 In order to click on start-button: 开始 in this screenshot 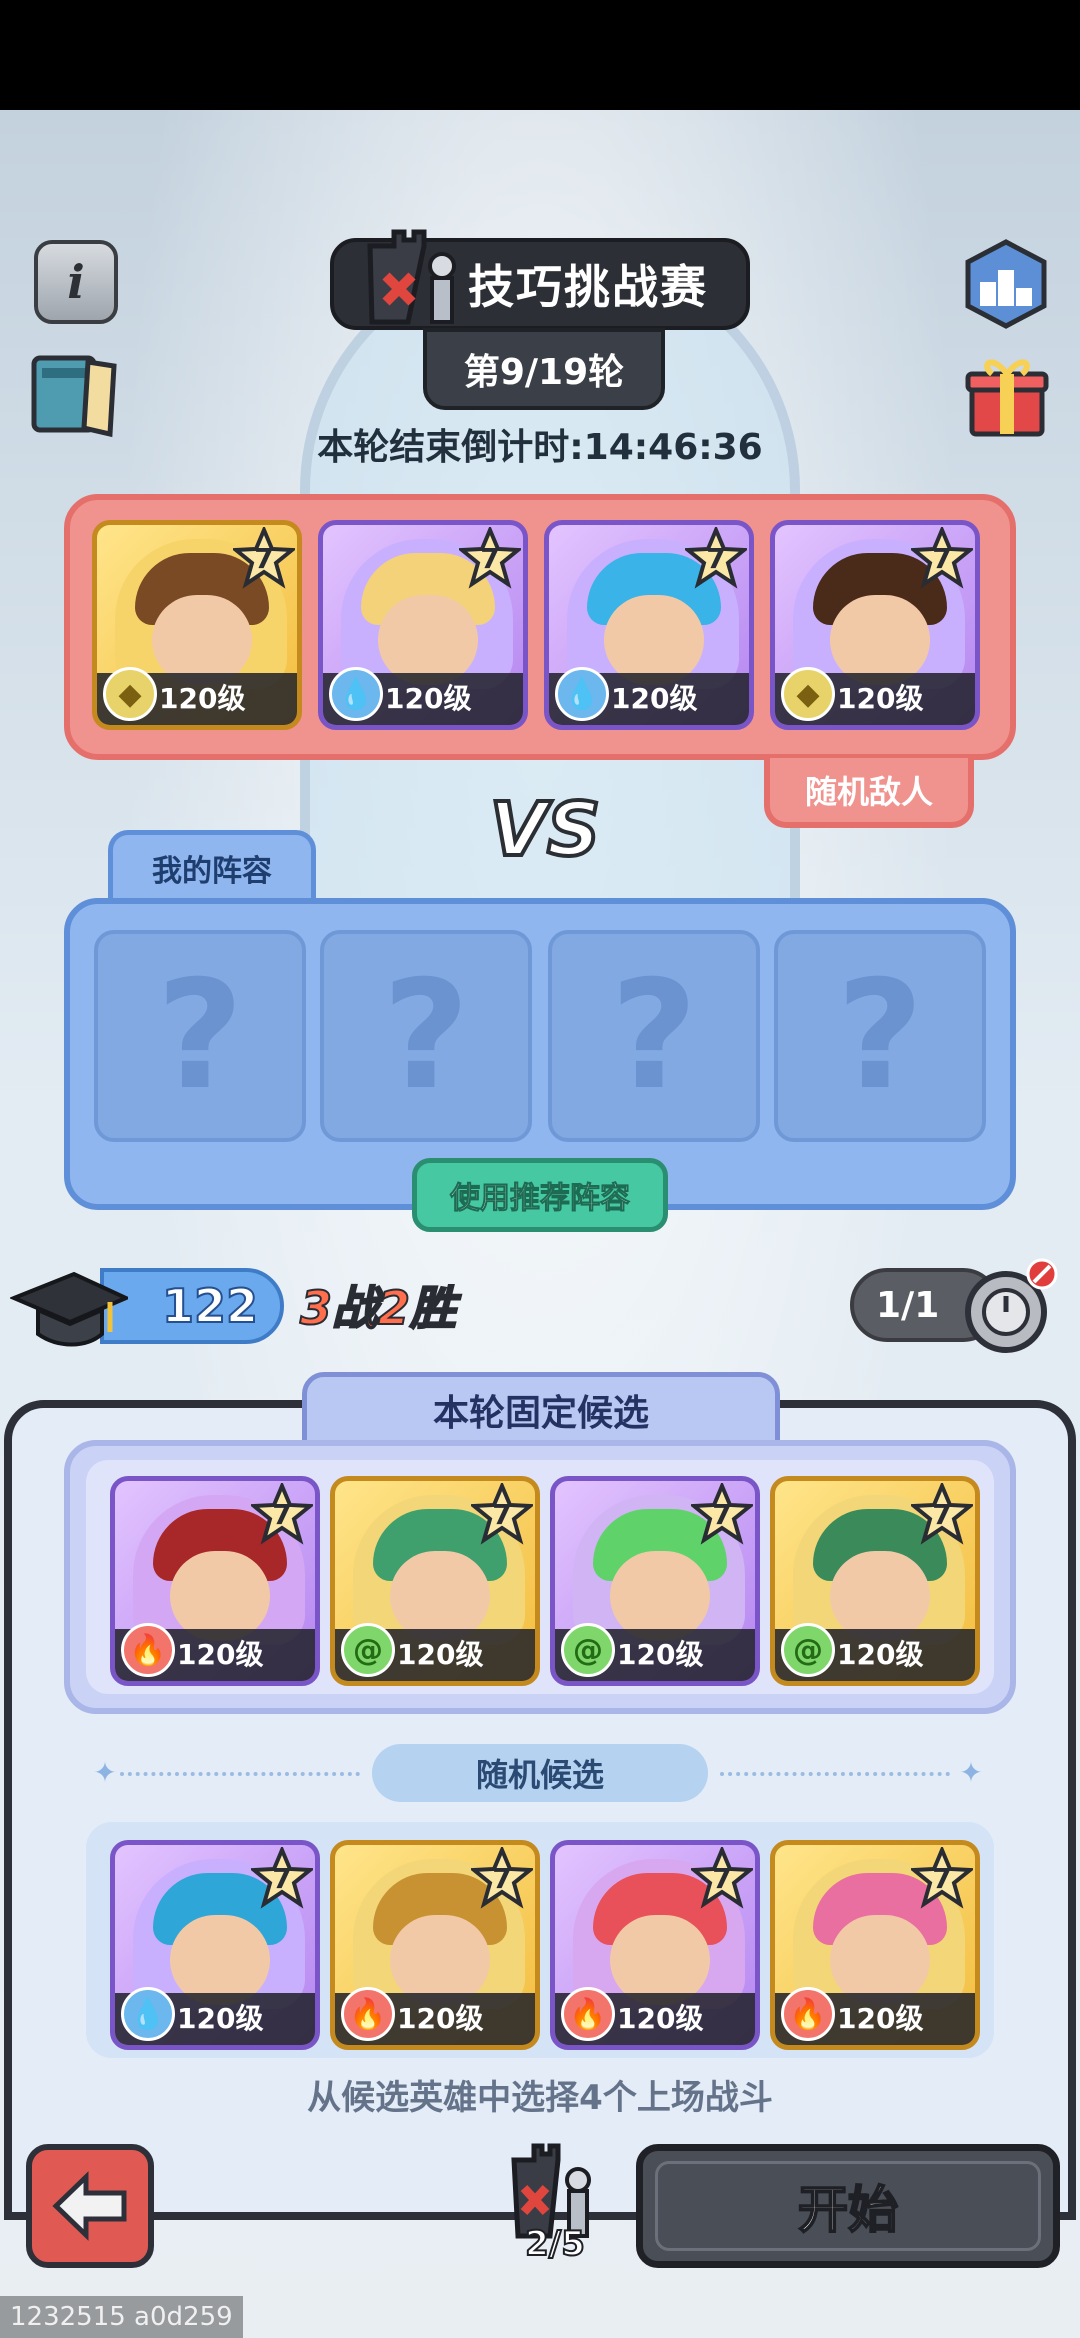, I will do `click(848, 2206)`.